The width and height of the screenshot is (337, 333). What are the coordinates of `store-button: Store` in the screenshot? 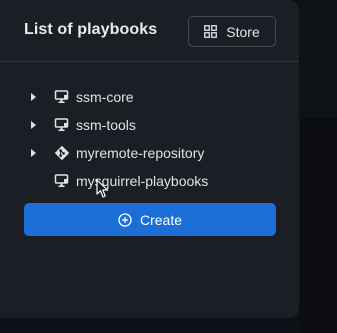 It's located at (232, 31).